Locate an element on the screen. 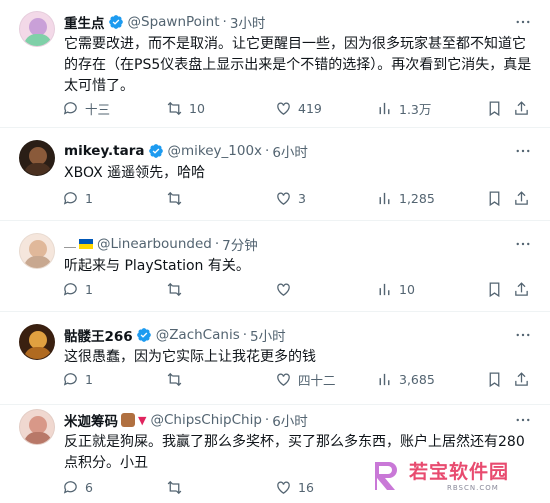 The height and width of the screenshot is (503, 550). tweet-text: XBOX 遥遥领先，哈哈 is located at coordinates (135, 173).